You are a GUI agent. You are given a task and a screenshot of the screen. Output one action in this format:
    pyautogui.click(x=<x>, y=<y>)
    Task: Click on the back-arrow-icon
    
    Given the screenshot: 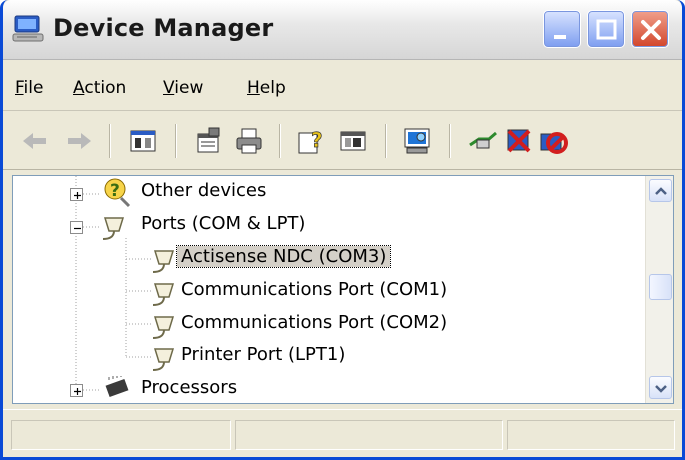 What is the action you would take?
    pyautogui.click(x=35, y=141)
    